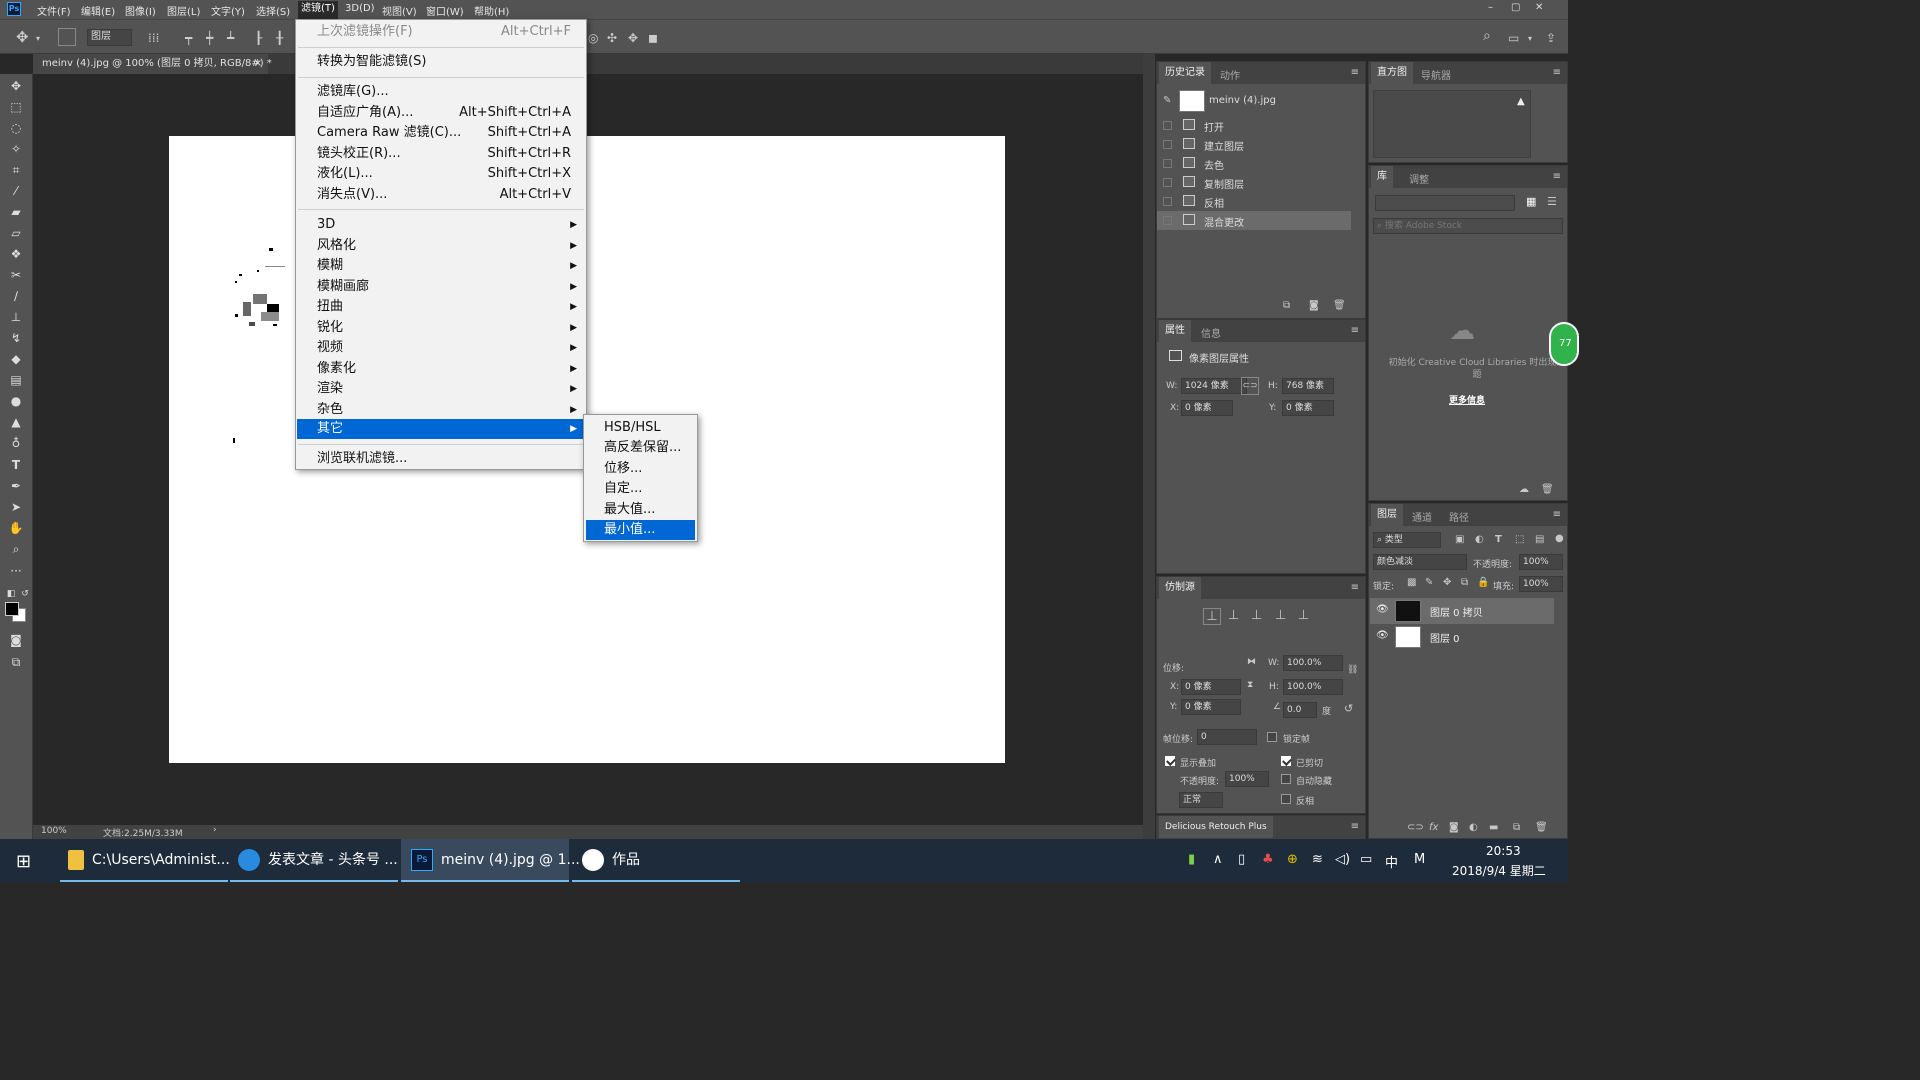 The height and width of the screenshot is (1080, 1920). I want to click on menu-type: 文字(Y), so click(228, 10).